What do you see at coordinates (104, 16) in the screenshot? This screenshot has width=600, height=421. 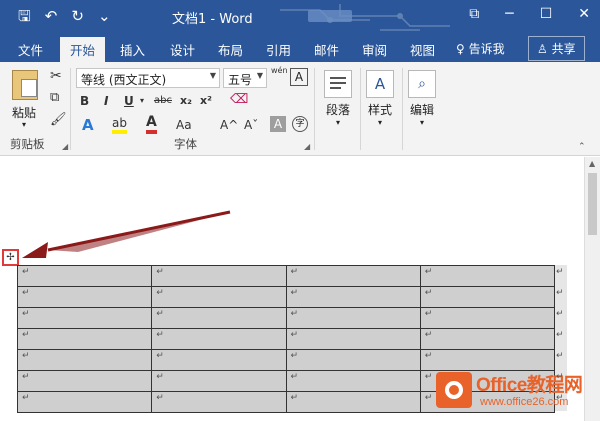 I see `customize-qat-icon: ⌄` at bounding box center [104, 16].